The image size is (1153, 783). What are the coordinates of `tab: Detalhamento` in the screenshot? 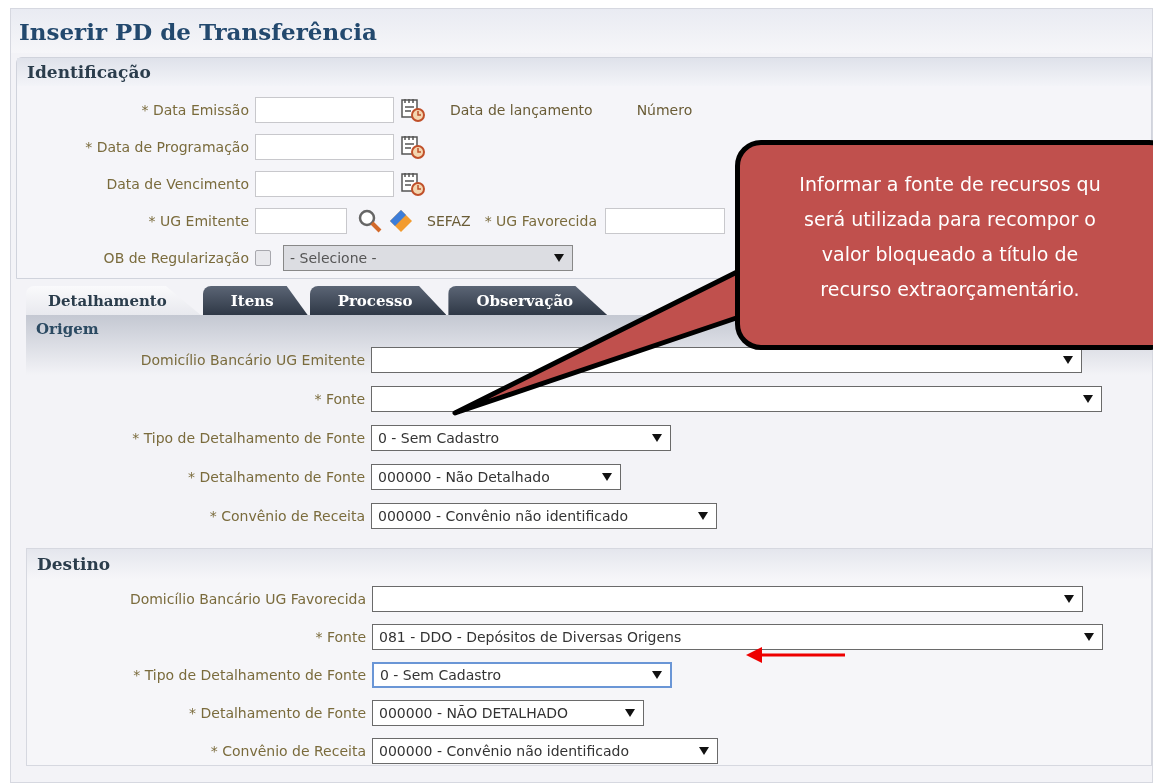 It's located at (113, 300).